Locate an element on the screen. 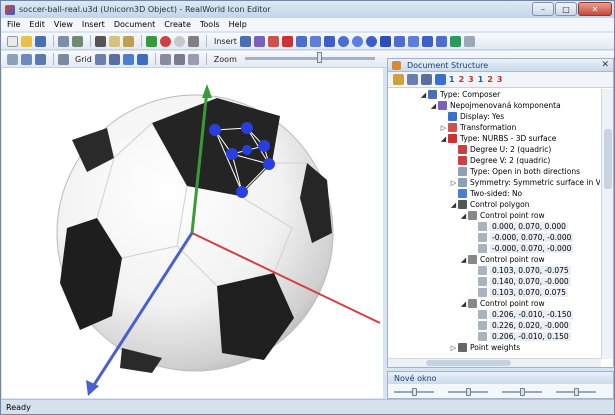 The height and width of the screenshot is (415, 615). zoom-slider-handle is located at coordinates (319, 57).